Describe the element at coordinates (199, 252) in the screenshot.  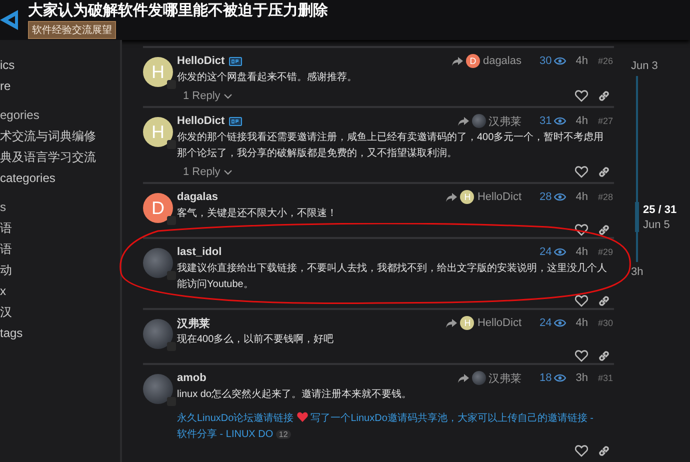
I see `username: last_idol` at that location.